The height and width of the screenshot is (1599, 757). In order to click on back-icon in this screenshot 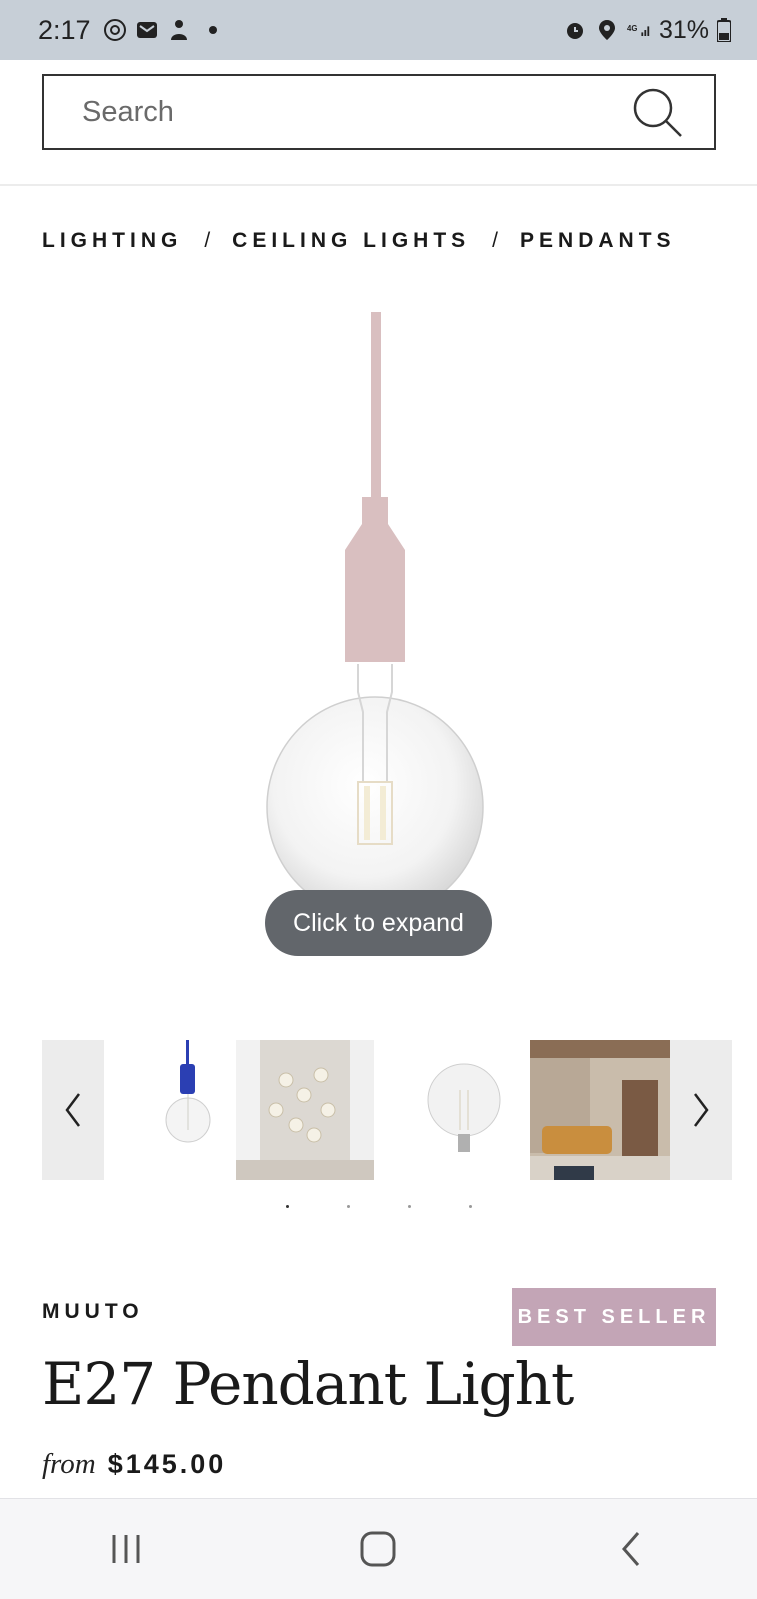, I will do `click(630, 1549)`.